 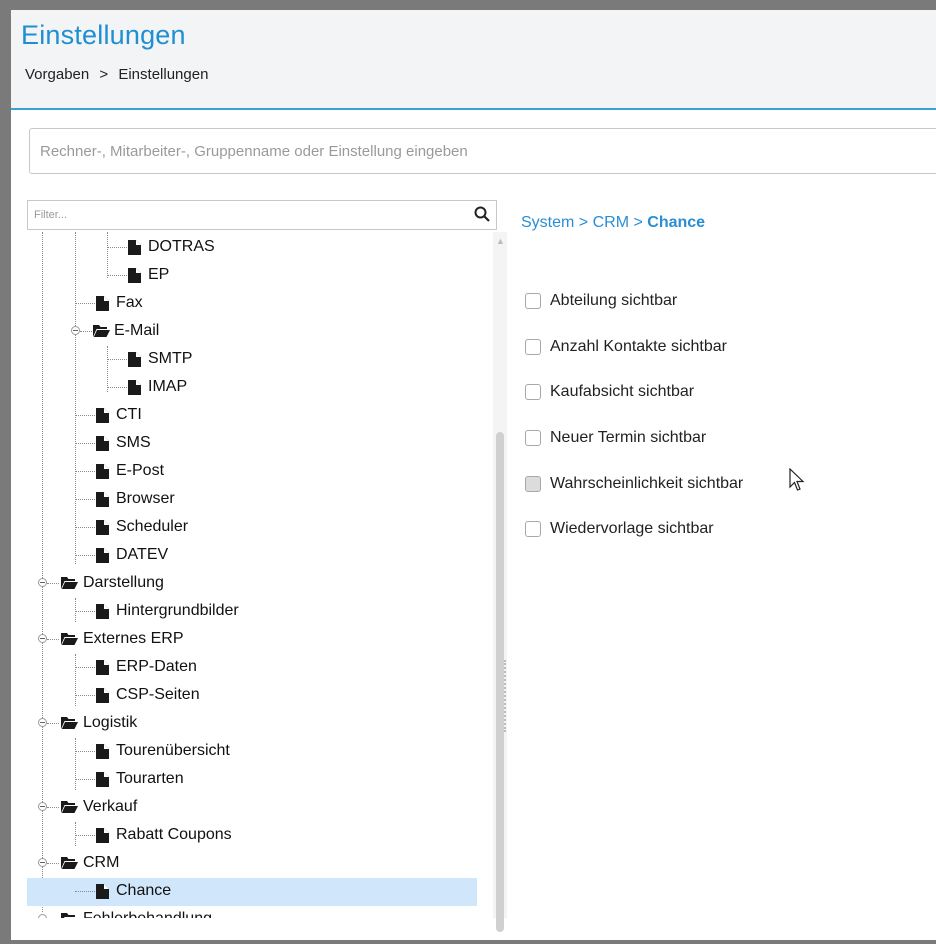 I want to click on tree-filter, so click(x=262, y=215).